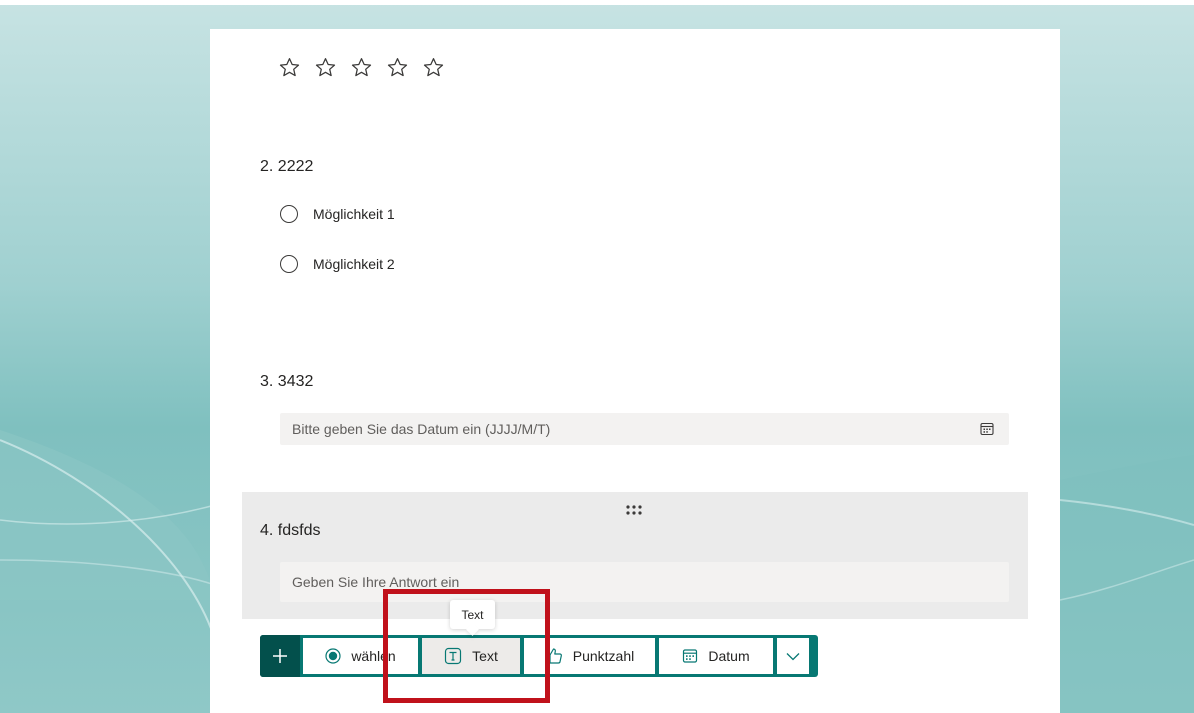  What do you see at coordinates (603, 656) in the screenshot?
I see `rating-button-label: Punktzahl` at bounding box center [603, 656].